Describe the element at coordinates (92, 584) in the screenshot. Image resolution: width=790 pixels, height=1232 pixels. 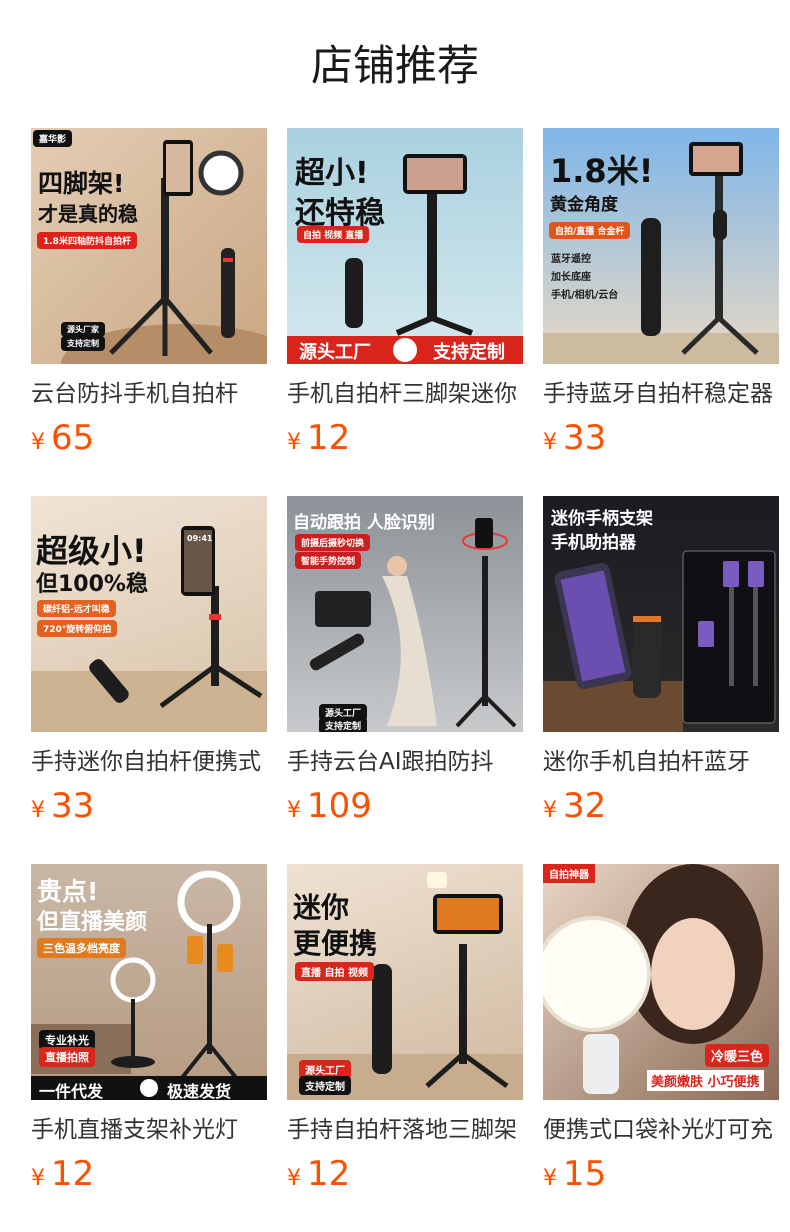
I see `image-subheadline: 但100%稳` at that location.